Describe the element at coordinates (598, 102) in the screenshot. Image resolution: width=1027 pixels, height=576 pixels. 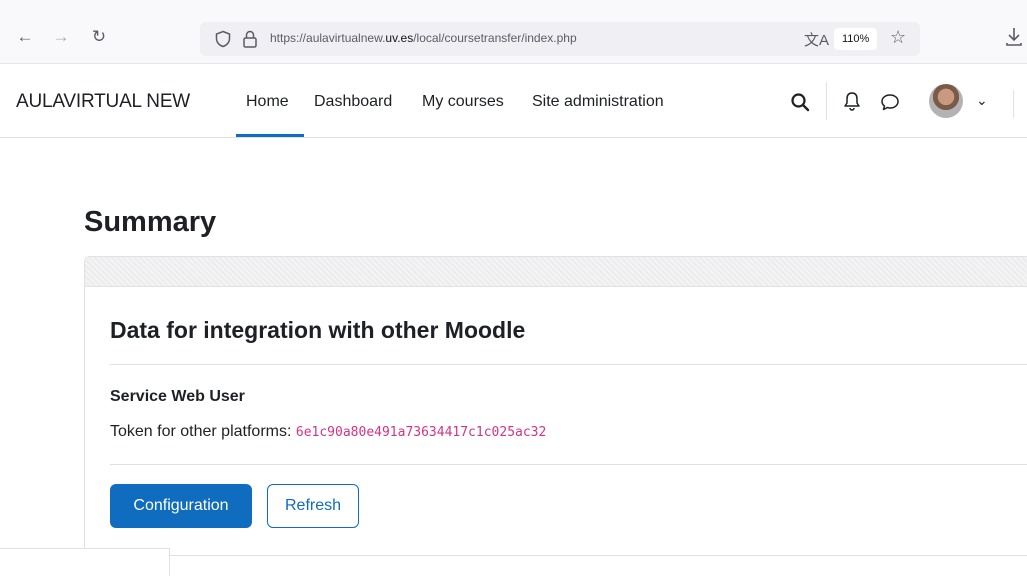
I see `nav-link-site-administration: Site administration` at that location.